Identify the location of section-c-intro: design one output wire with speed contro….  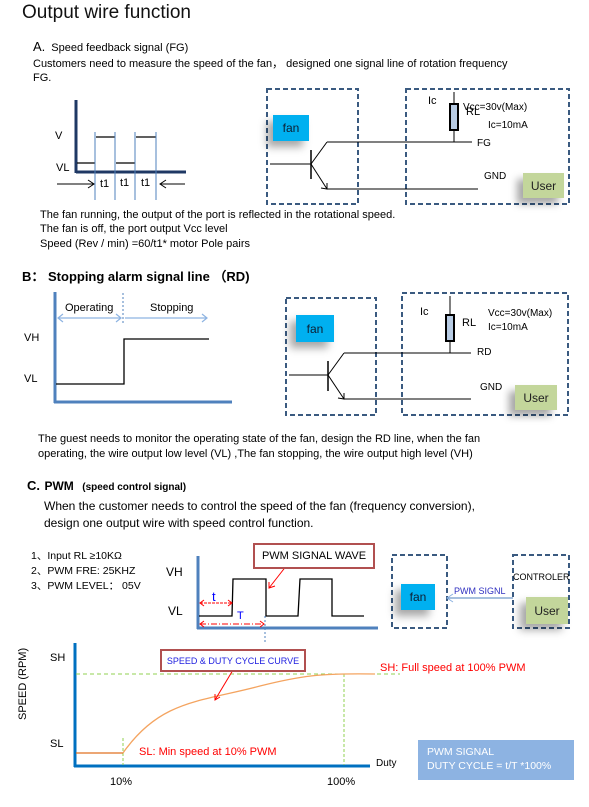
(179, 523).